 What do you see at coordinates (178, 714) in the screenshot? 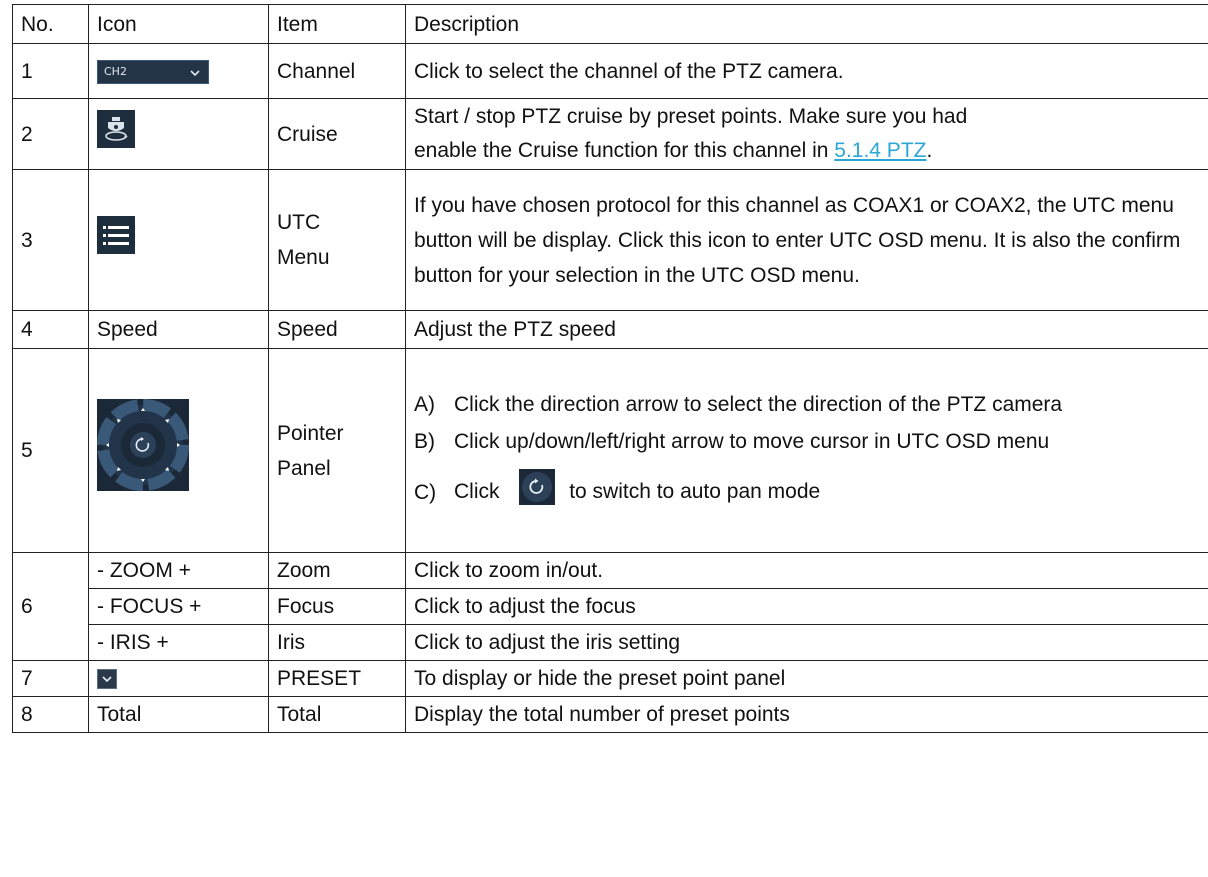
I see `row-icon-text: Total` at bounding box center [178, 714].